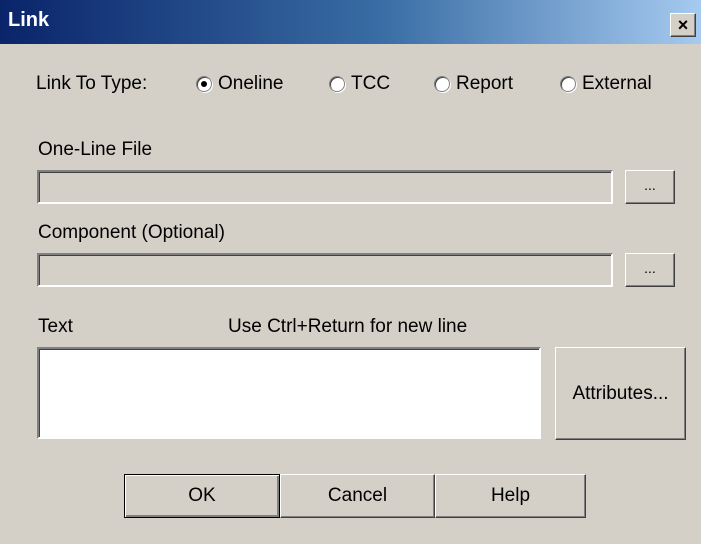  What do you see at coordinates (325, 187) in the screenshot?
I see `oneline-file-input` at bounding box center [325, 187].